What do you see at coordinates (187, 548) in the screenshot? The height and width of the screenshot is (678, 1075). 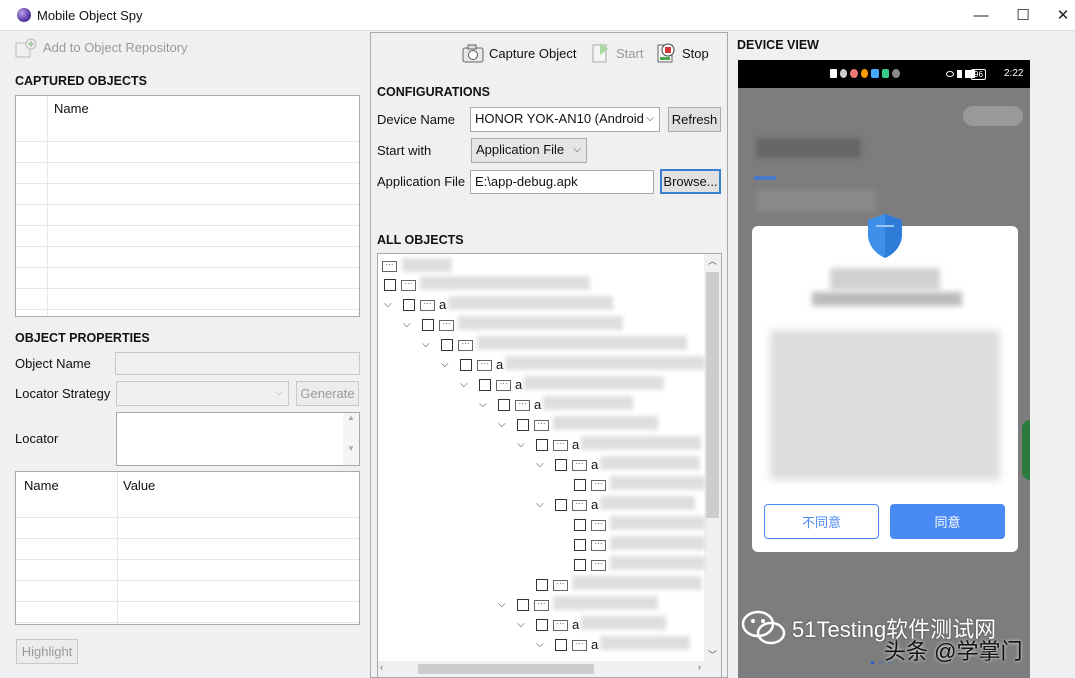 I see `properties-table: Name Value` at bounding box center [187, 548].